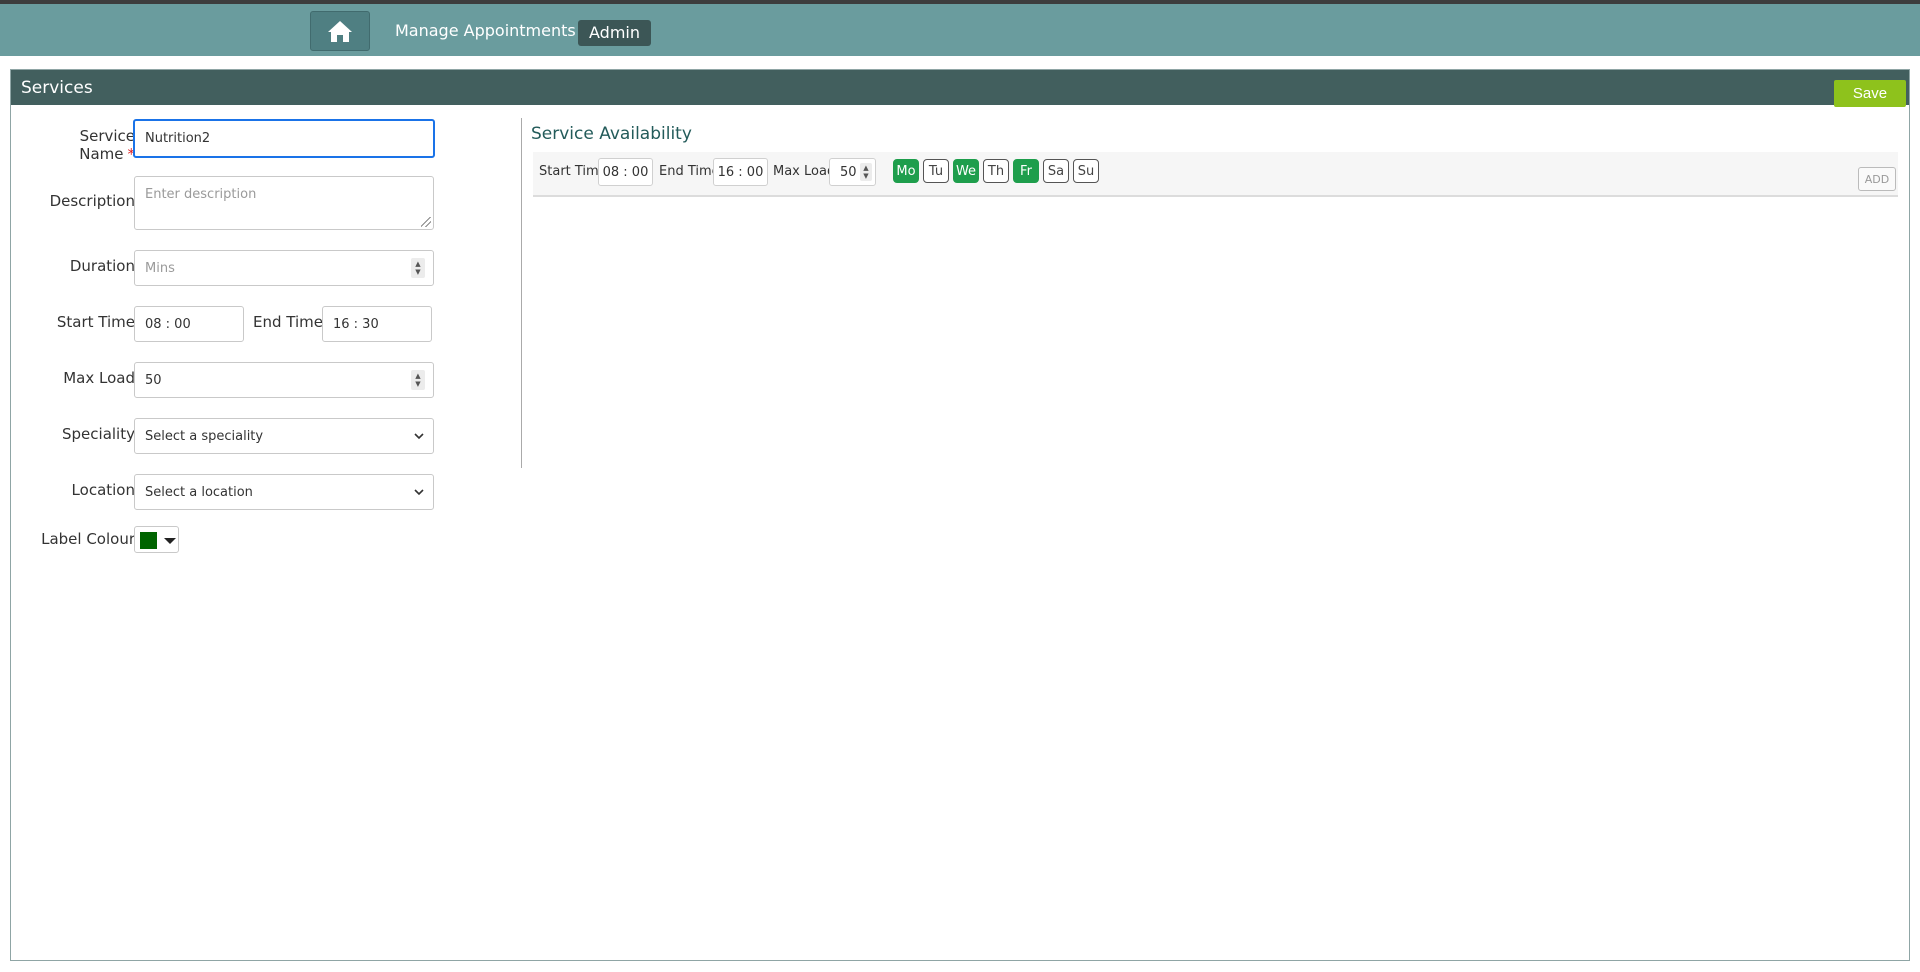 This screenshot has width=1920, height=972. What do you see at coordinates (201, 194) in the screenshot?
I see `description-placeholder: Enter description` at bounding box center [201, 194].